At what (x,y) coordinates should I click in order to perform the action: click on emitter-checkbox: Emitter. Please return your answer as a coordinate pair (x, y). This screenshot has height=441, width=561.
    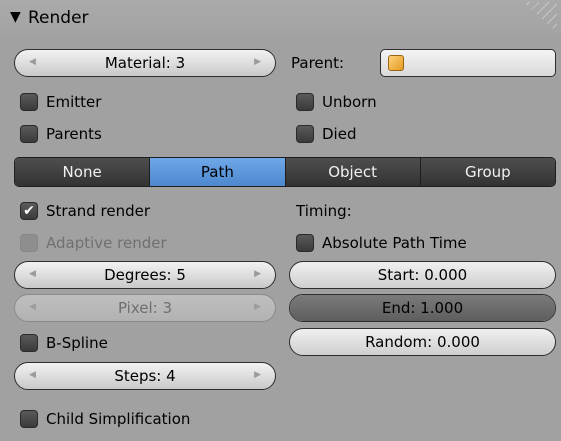
    Looking at the image, I should click on (60, 102).